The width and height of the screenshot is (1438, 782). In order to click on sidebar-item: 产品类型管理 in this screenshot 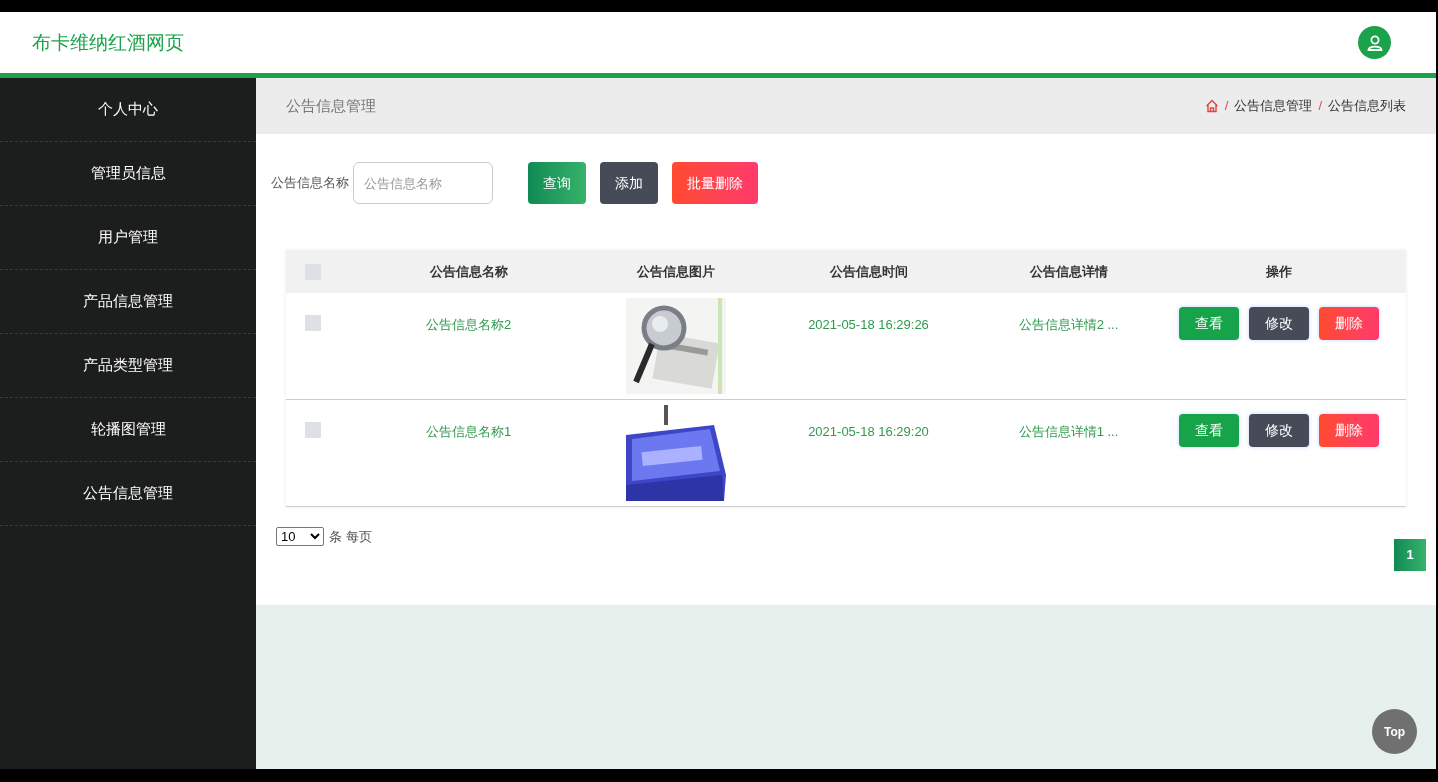, I will do `click(128, 365)`.